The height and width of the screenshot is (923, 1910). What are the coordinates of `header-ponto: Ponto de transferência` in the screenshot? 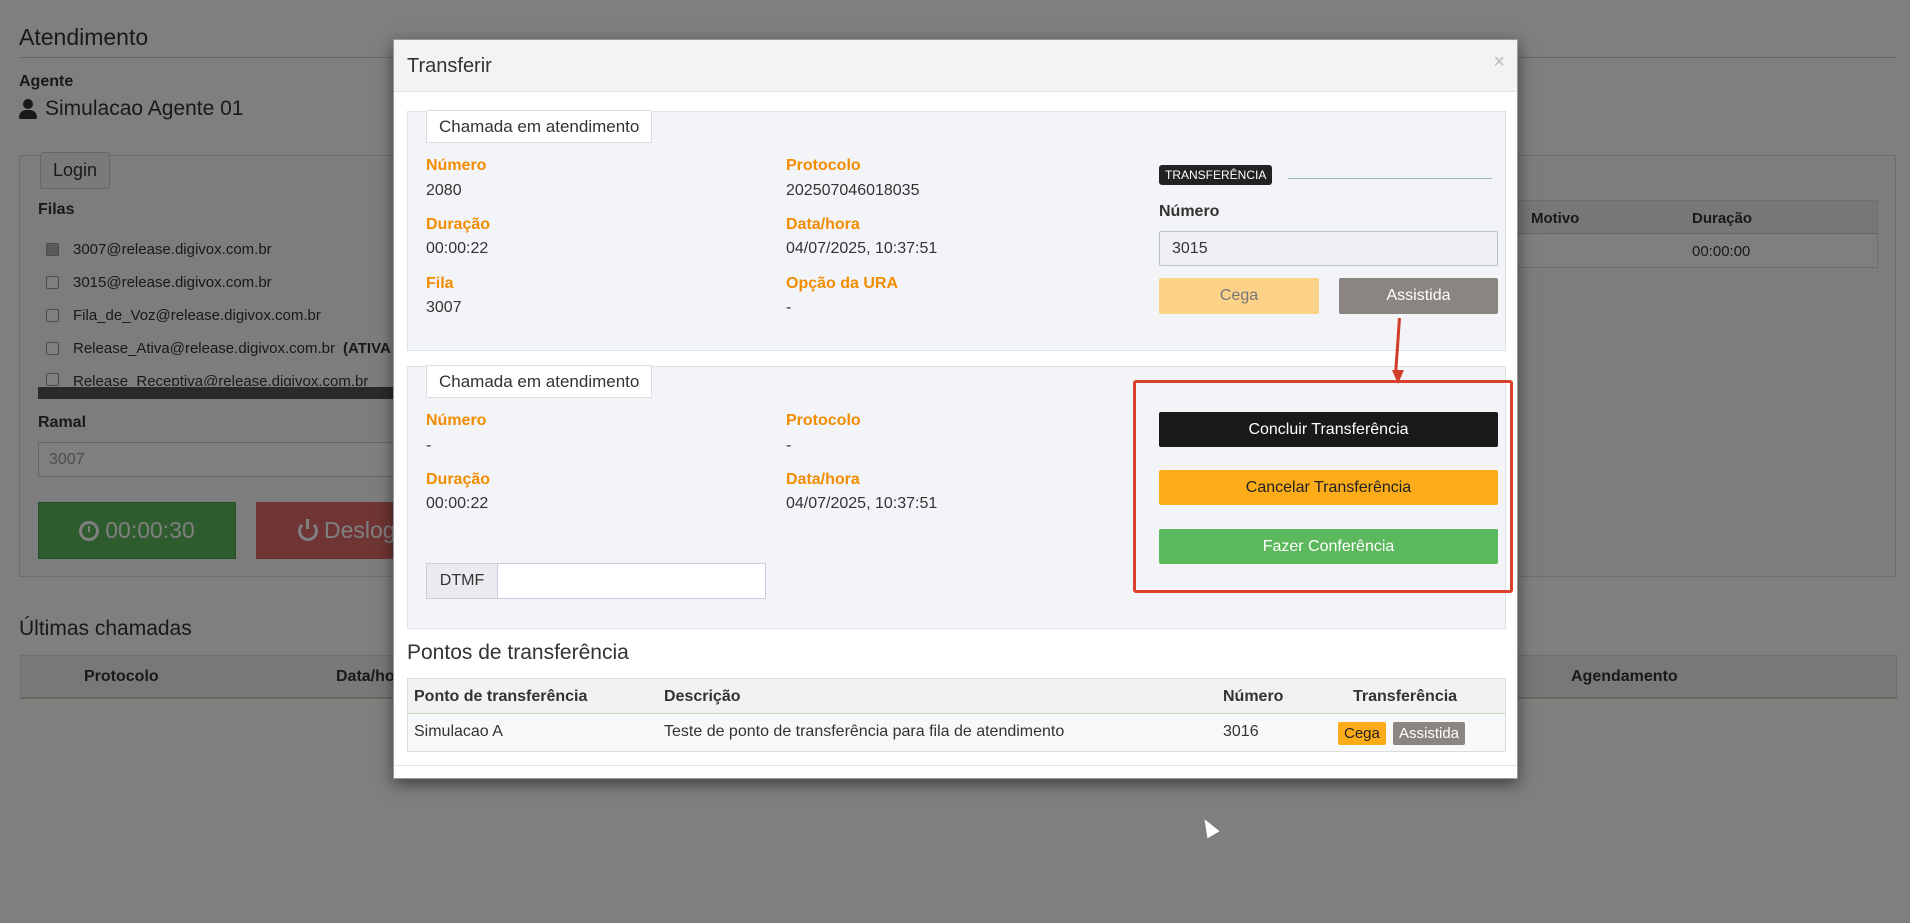 It's located at (501, 696).